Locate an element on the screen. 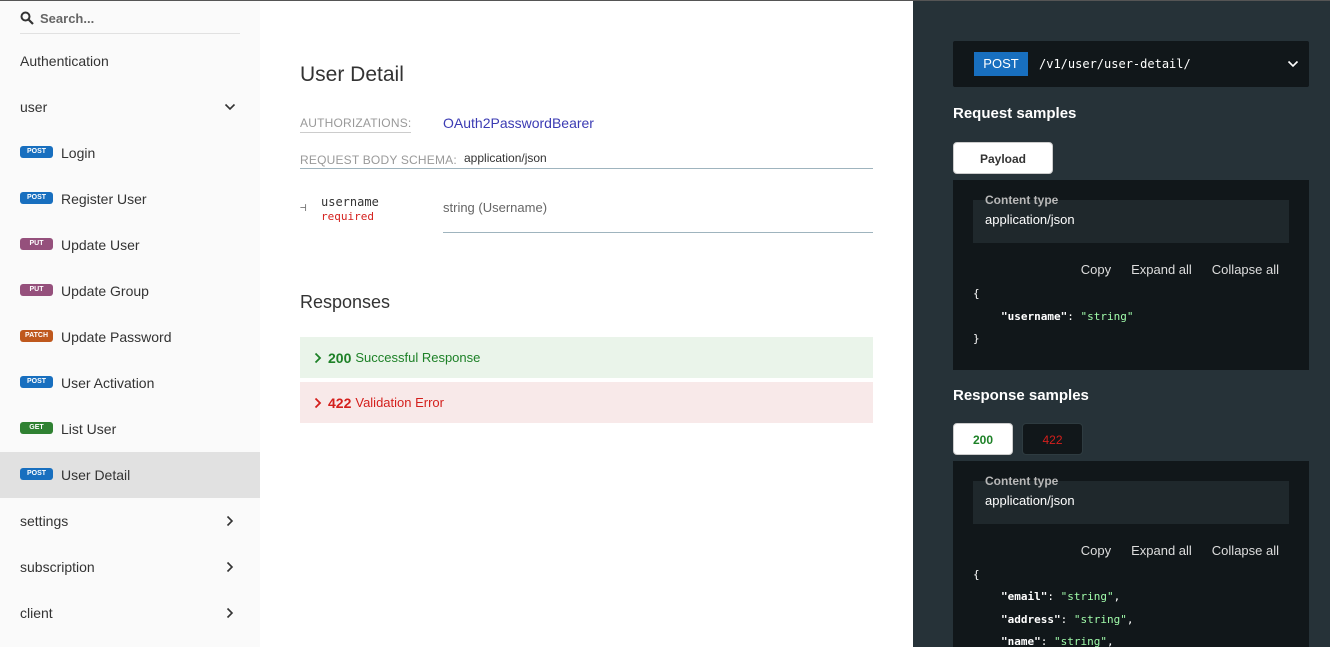  sidebar-item-authentication: Authentication is located at coordinates (130, 61).